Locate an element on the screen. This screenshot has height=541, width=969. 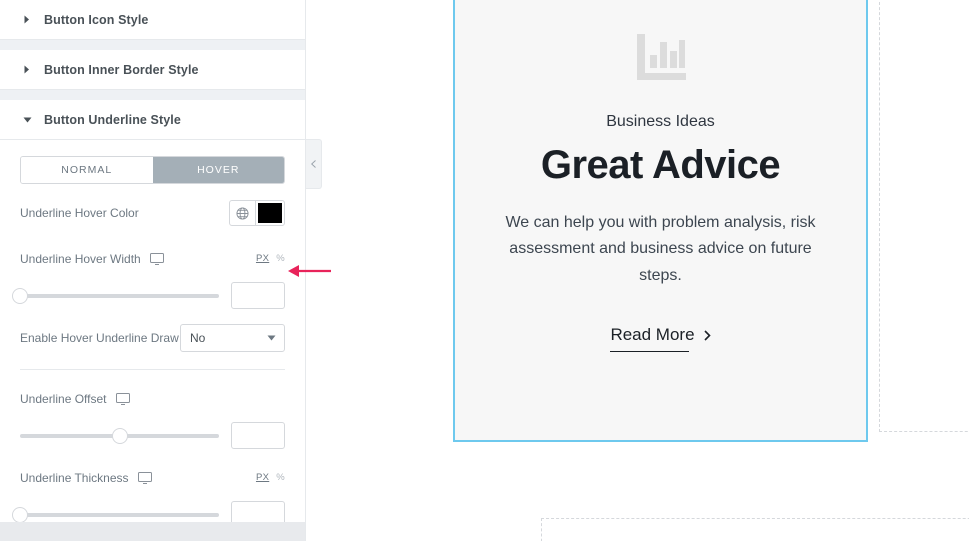
slider-underline-thickness is located at coordinates (115, 514).